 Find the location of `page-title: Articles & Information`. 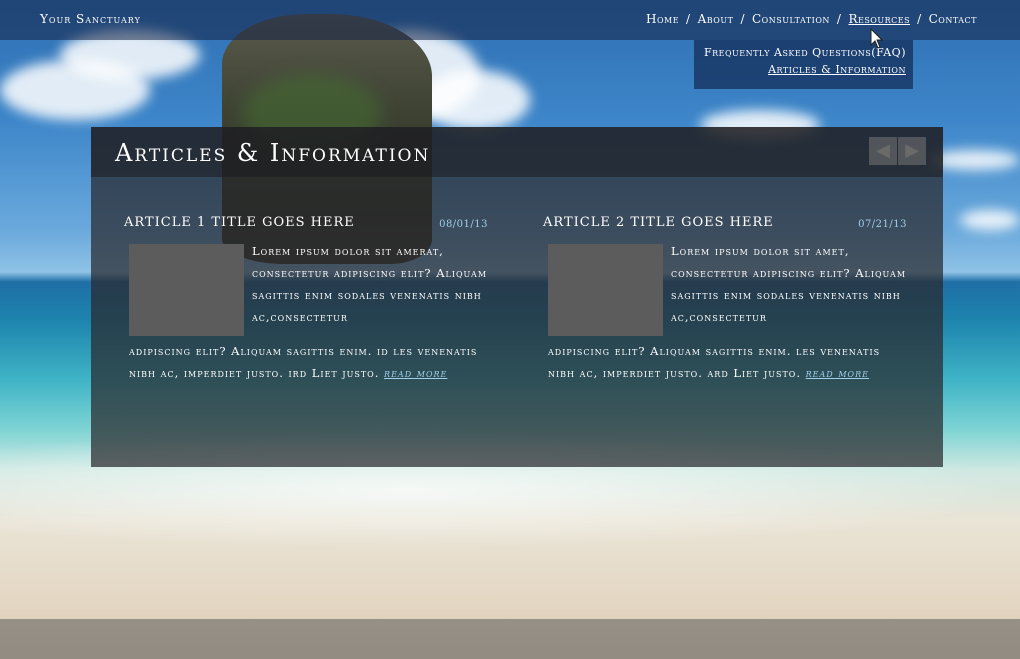

page-title: Articles & Information is located at coordinates (273, 153).